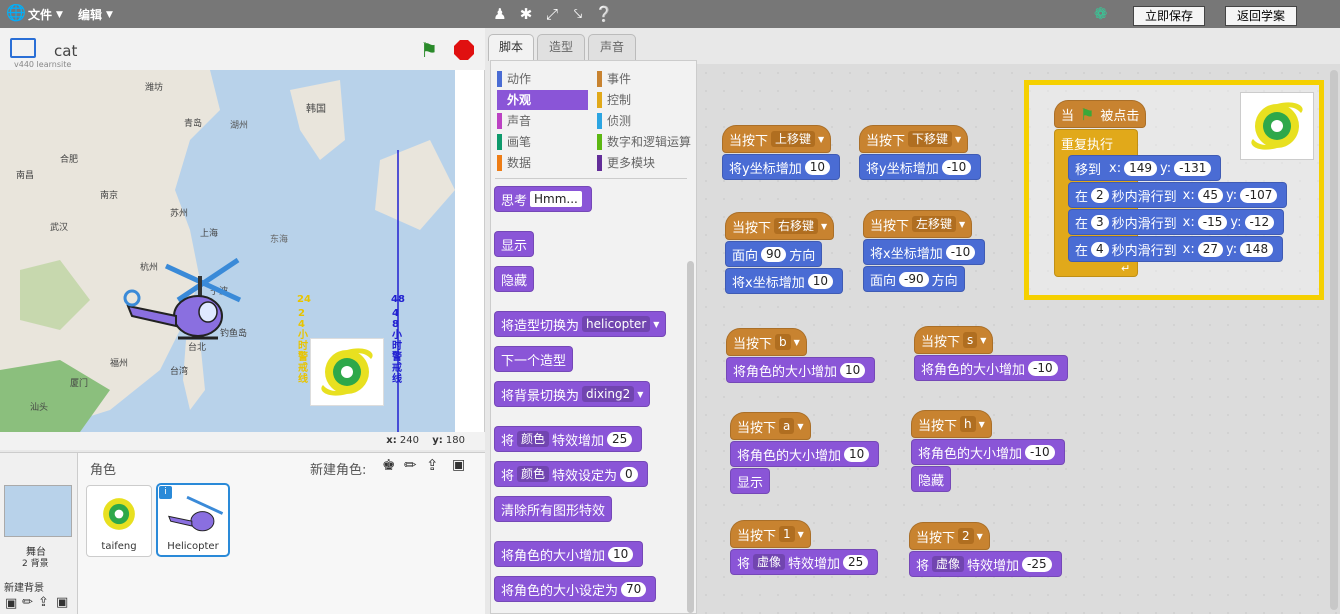  Describe the element at coordinates (612, 47) in the screenshot. I see `tab-sounds: 声音` at that location.